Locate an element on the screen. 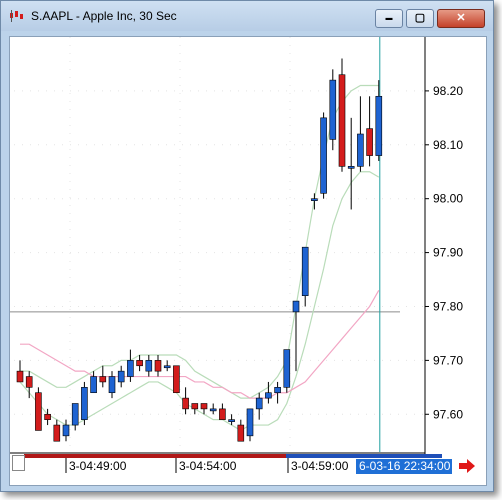 This screenshot has width=502, height=500. time-strip-blue is located at coordinates (364, 456).